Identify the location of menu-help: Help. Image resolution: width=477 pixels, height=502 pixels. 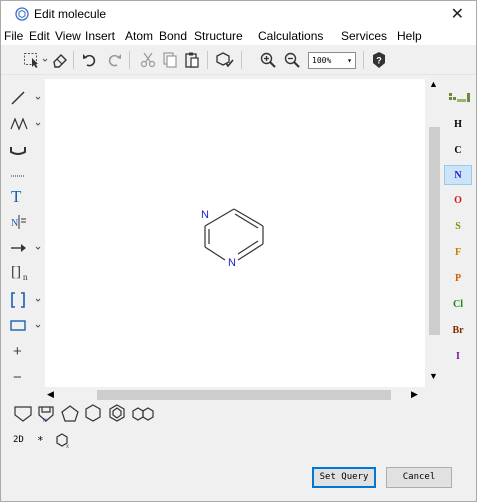
(409, 36).